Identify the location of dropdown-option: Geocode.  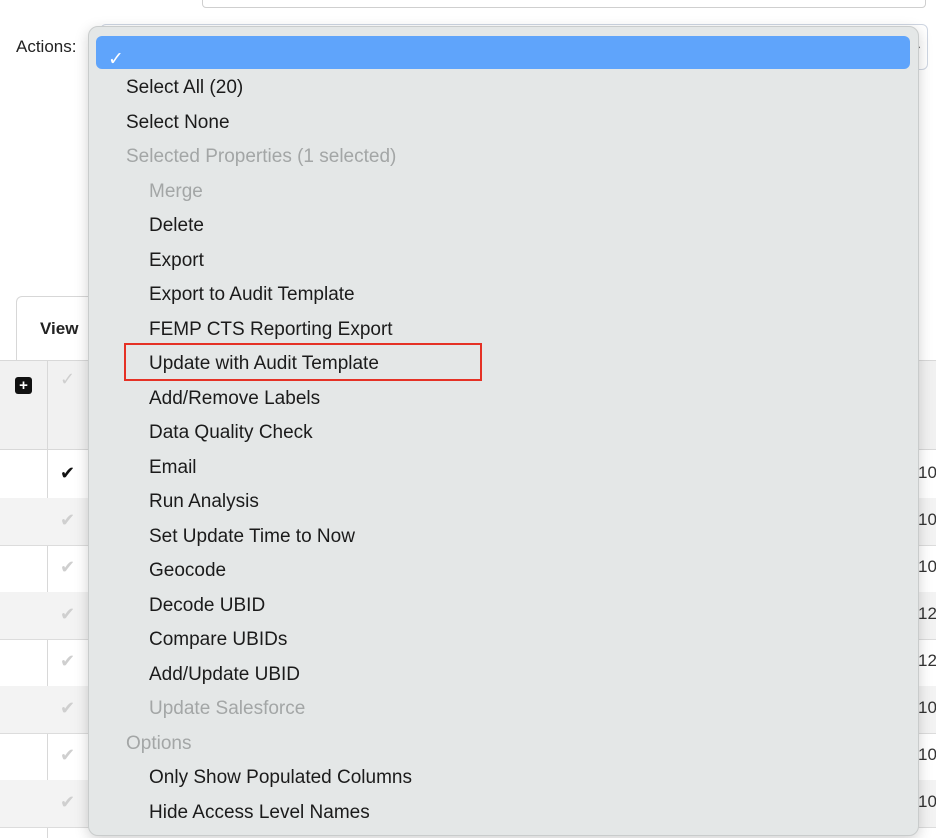
(187, 571).